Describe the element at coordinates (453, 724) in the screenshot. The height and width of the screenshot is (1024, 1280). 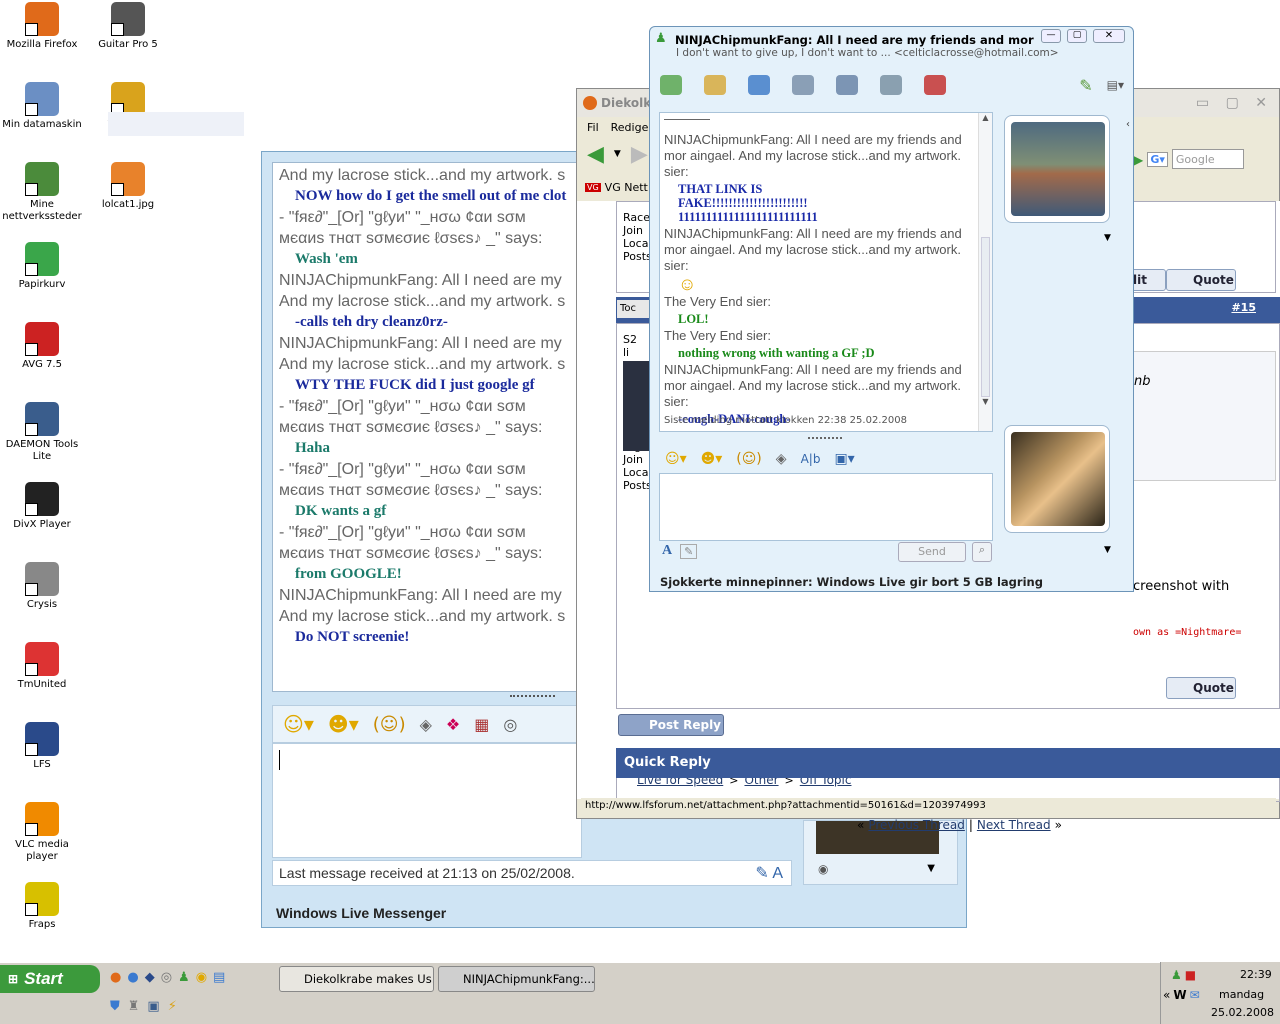
I see `gift-icon: ❖` at that location.